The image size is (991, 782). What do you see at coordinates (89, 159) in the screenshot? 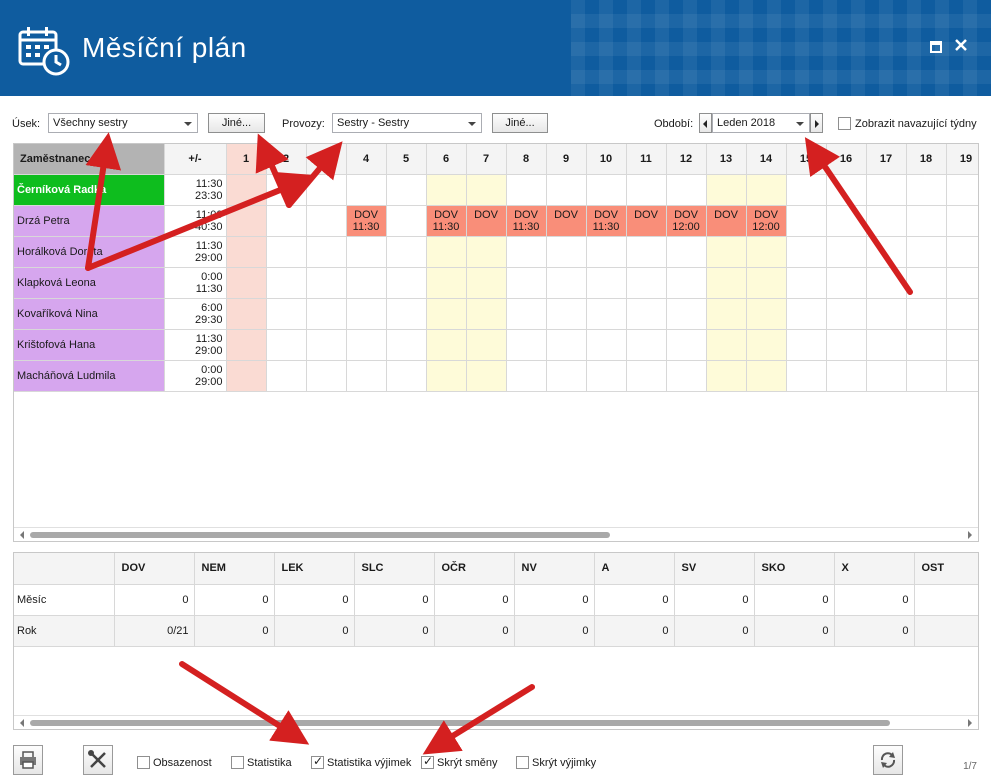
I see `employee-column-header: Zaměstnanec` at bounding box center [89, 159].